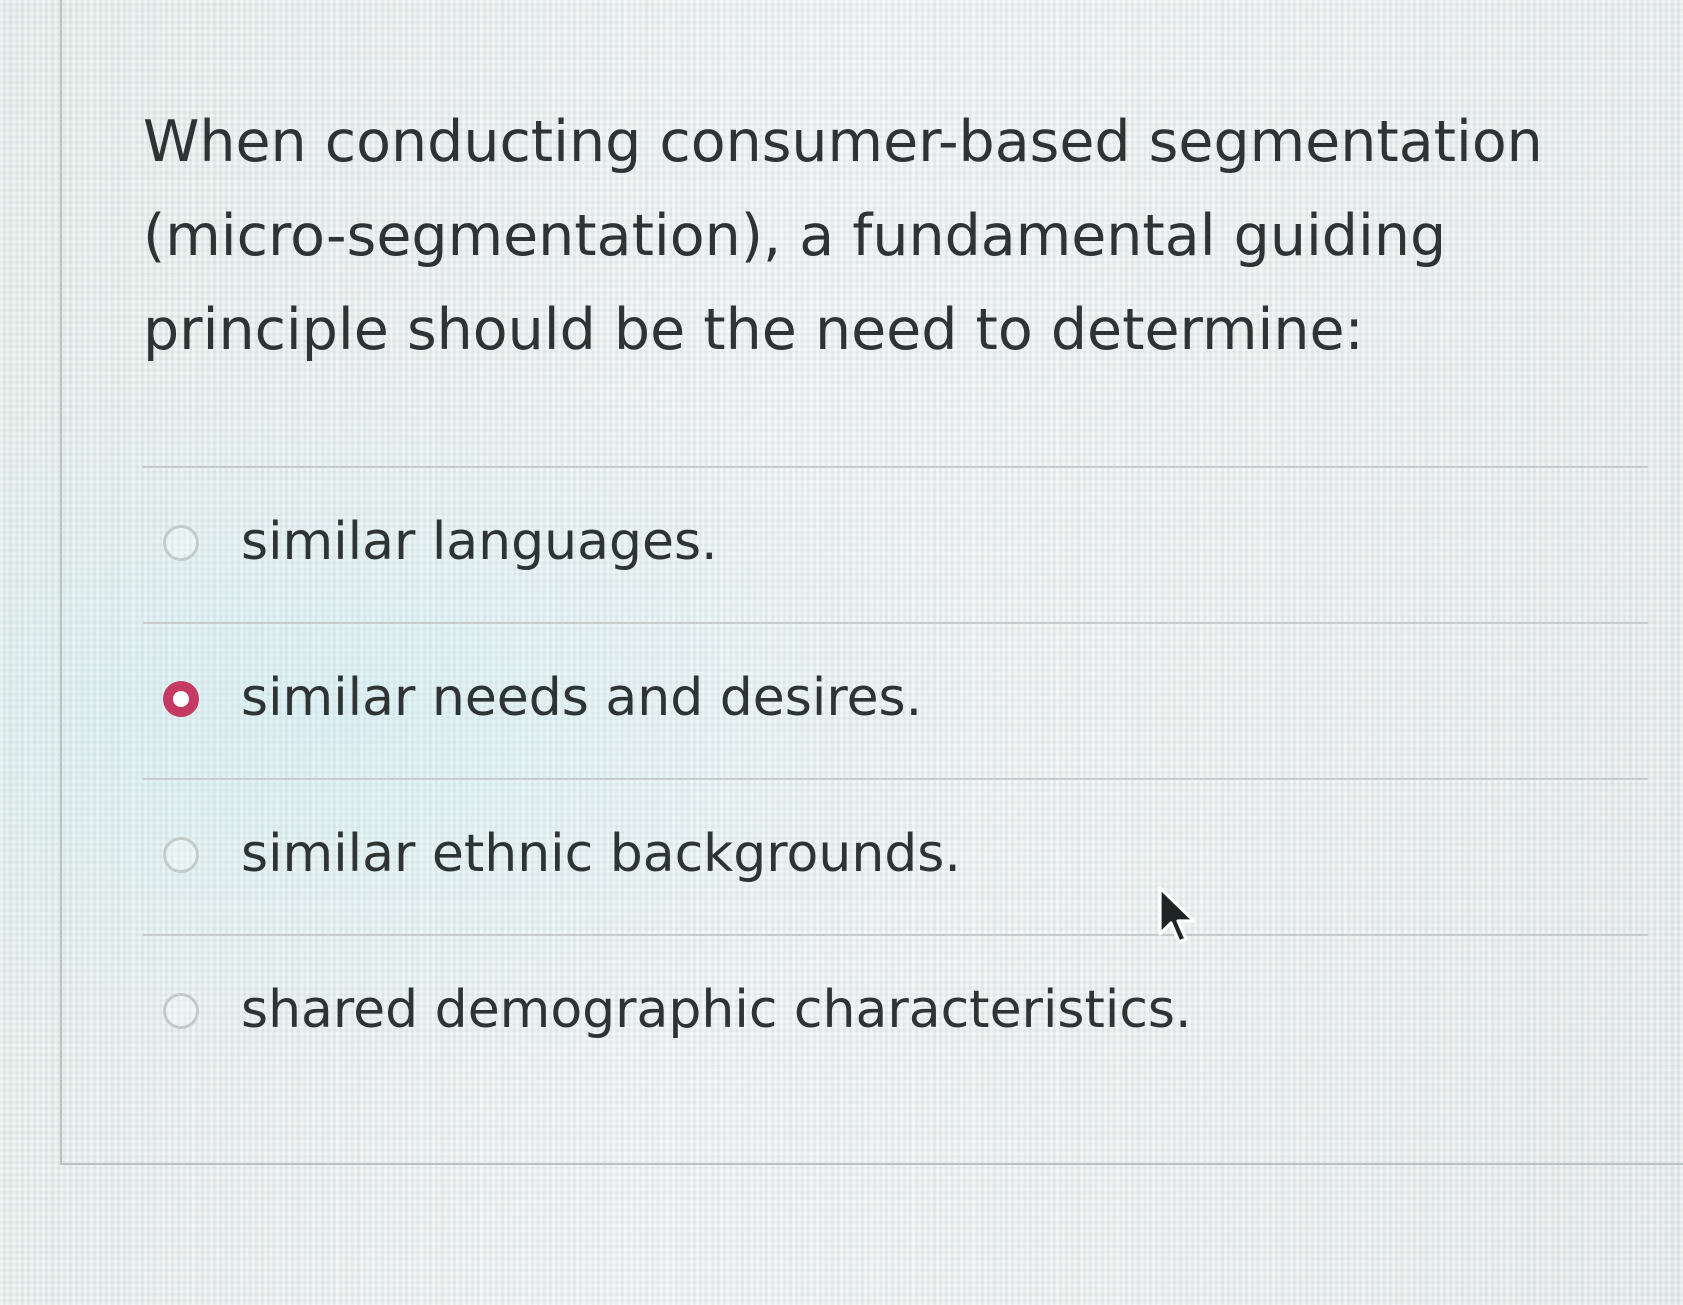 This screenshot has height=1305, width=1683. I want to click on answer-option-similar-needs-and-desires: similar needs and desires., so click(895, 701).